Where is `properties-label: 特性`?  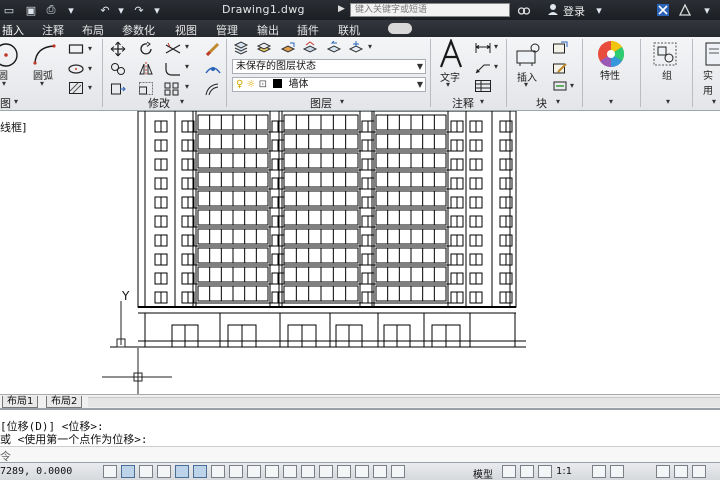
properties-label: 特性 is located at coordinates (610, 74).